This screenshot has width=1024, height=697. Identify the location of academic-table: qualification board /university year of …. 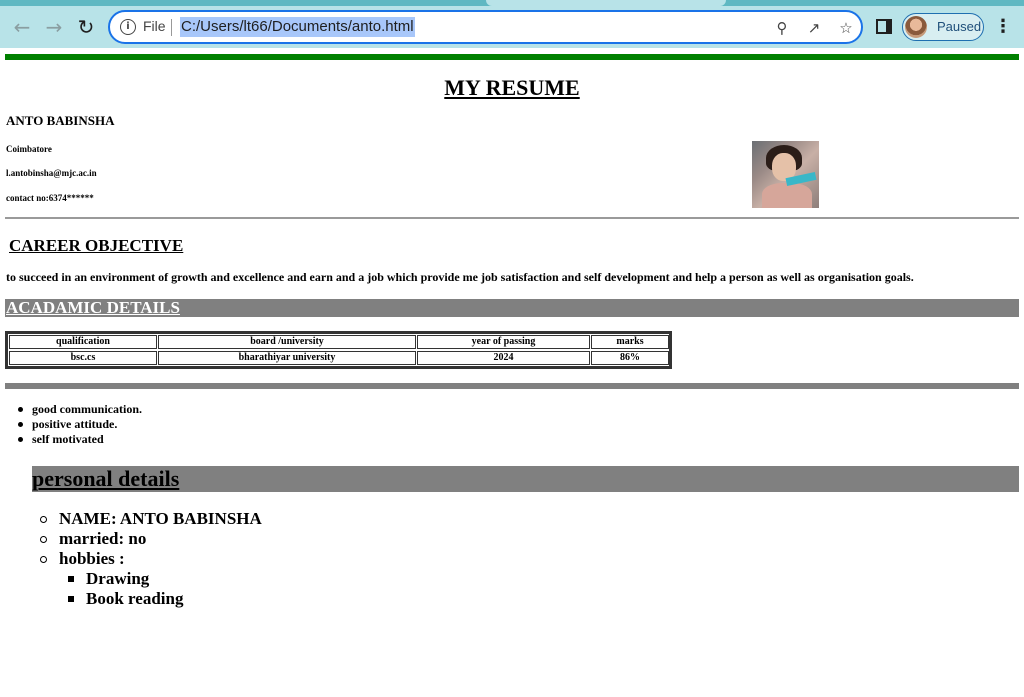
(338, 350).